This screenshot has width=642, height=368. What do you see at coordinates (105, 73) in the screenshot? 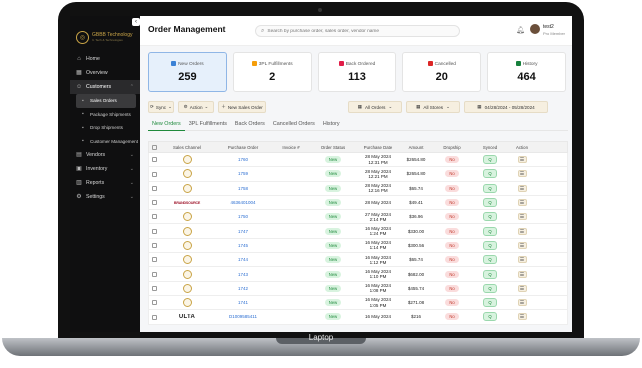
I see `sidebar-item-overview: ▦ Overview` at bounding box center [105, 73].